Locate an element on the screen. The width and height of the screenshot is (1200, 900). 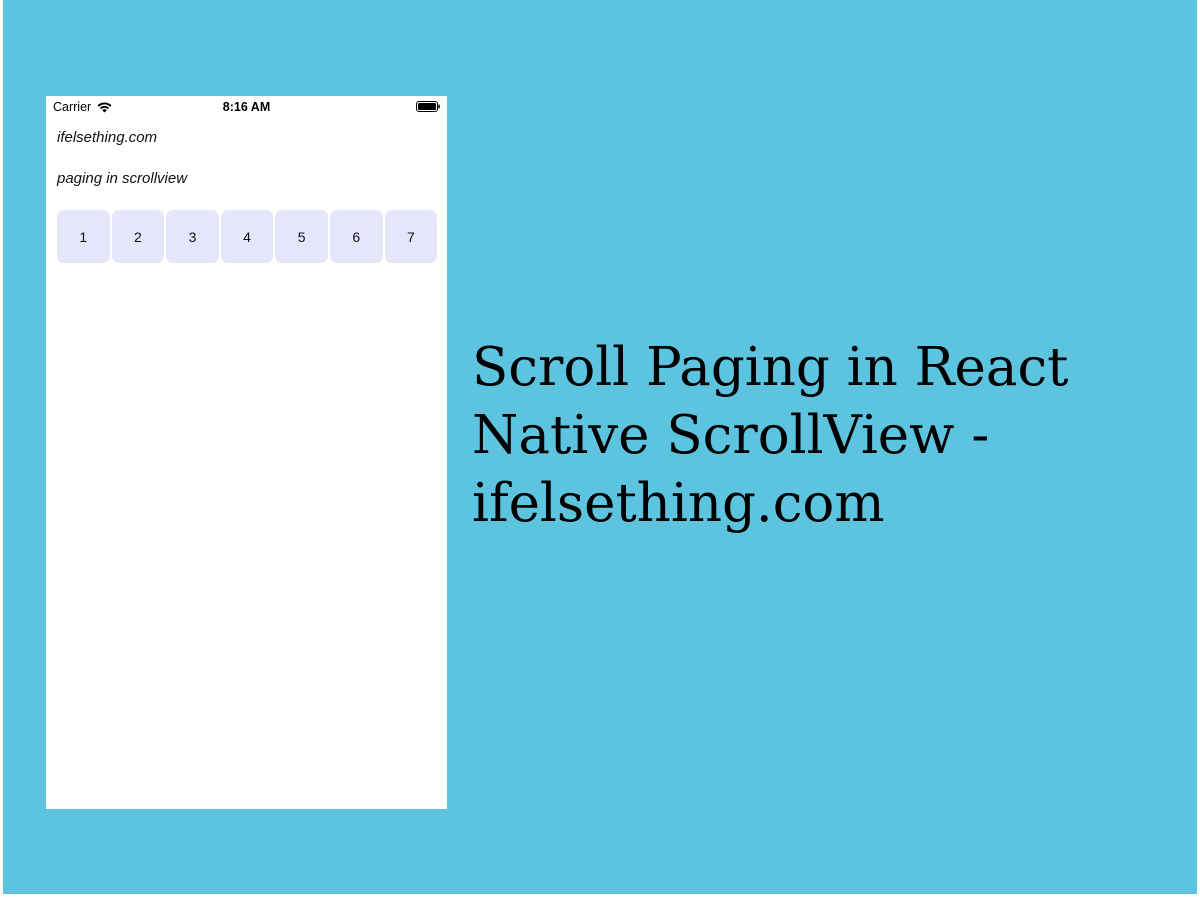
page-item-5: 5 is located at coordinates (301, 236).